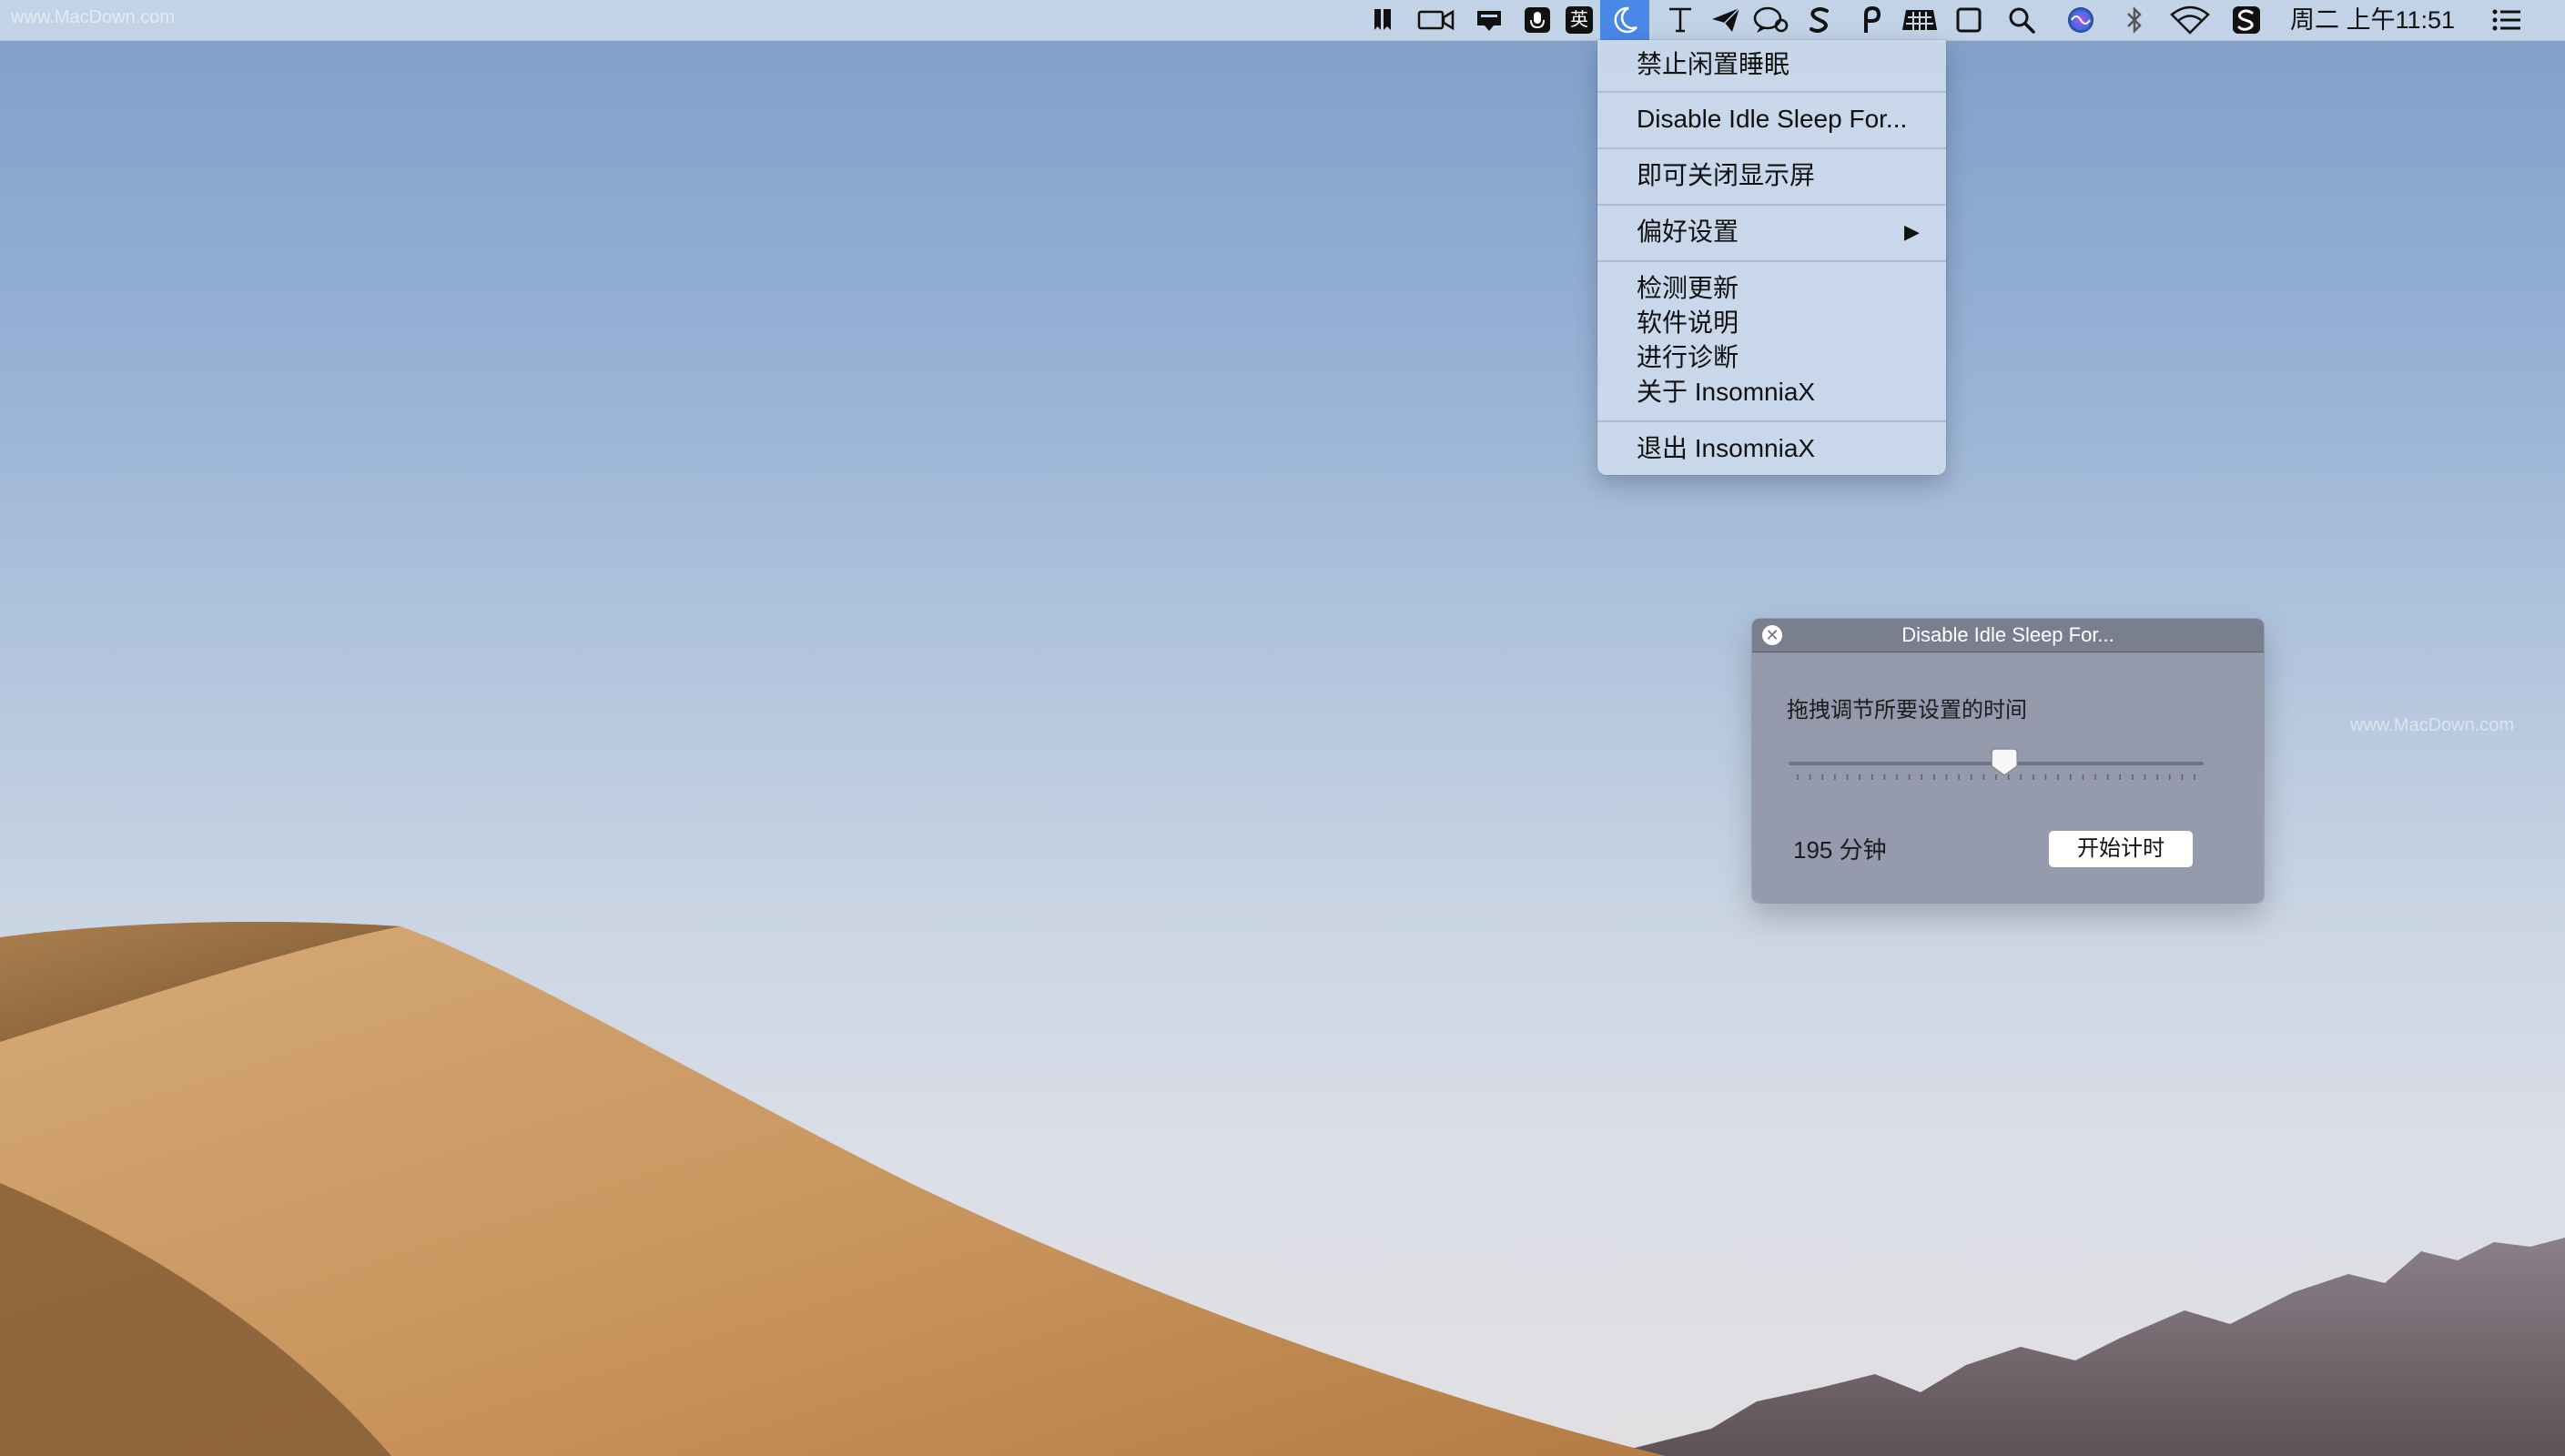 The width and height of the screenshot is (2565, 1456). I want to click on submenu-arrow-icon: ▶, so click(1912, 232).